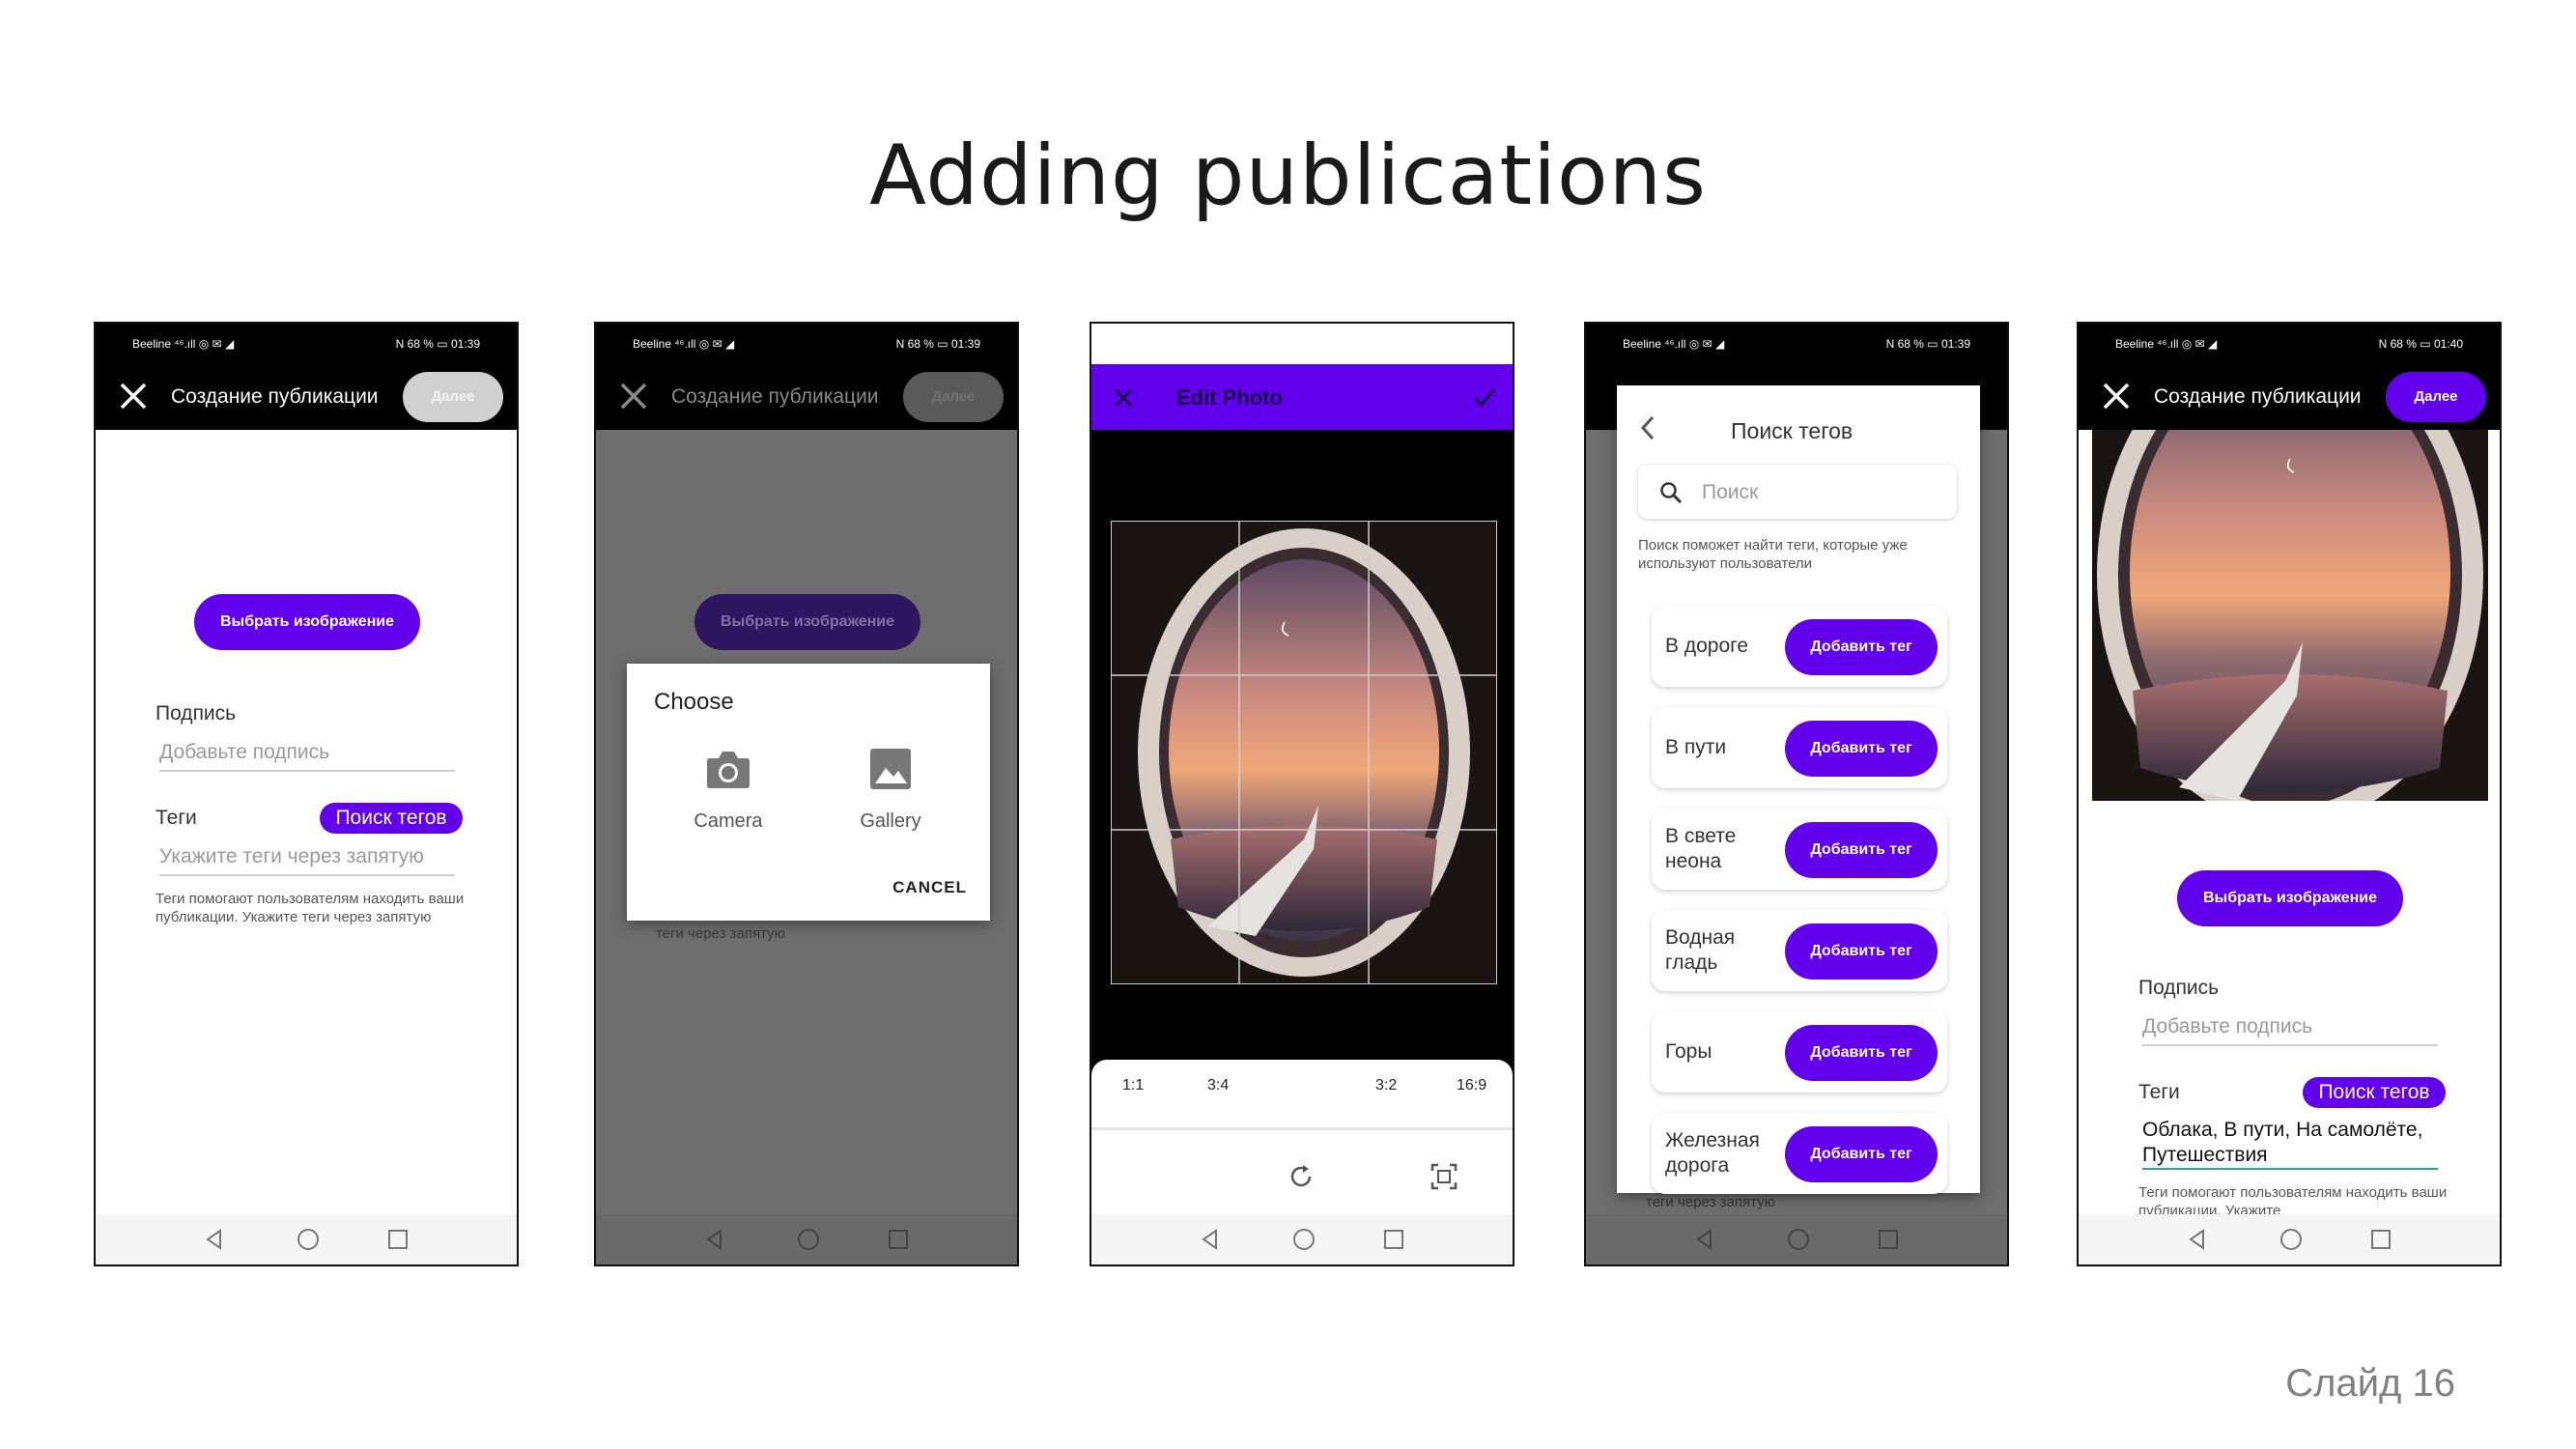 This screenshot has width=2576, height=1449. I want to click on gallery-option: Gallery, so click(890, 795).